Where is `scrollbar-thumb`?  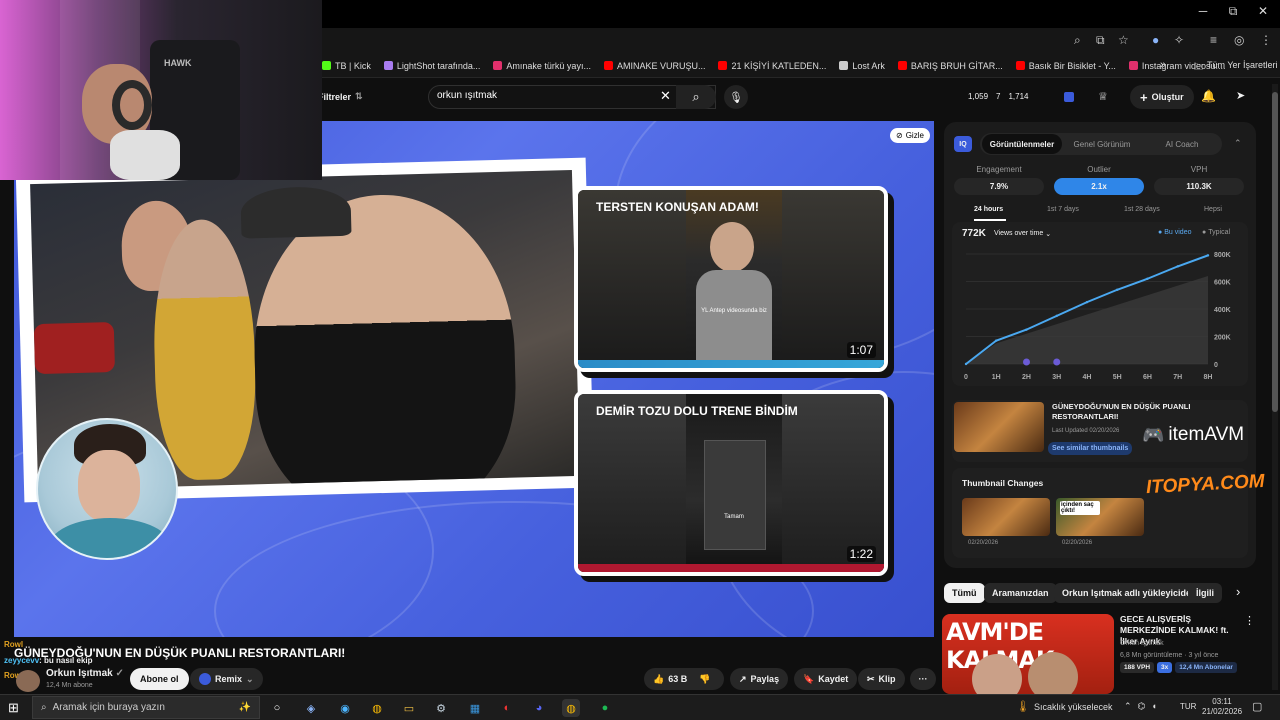 scrollbar-thumb is located at coordinates (1275, 252).